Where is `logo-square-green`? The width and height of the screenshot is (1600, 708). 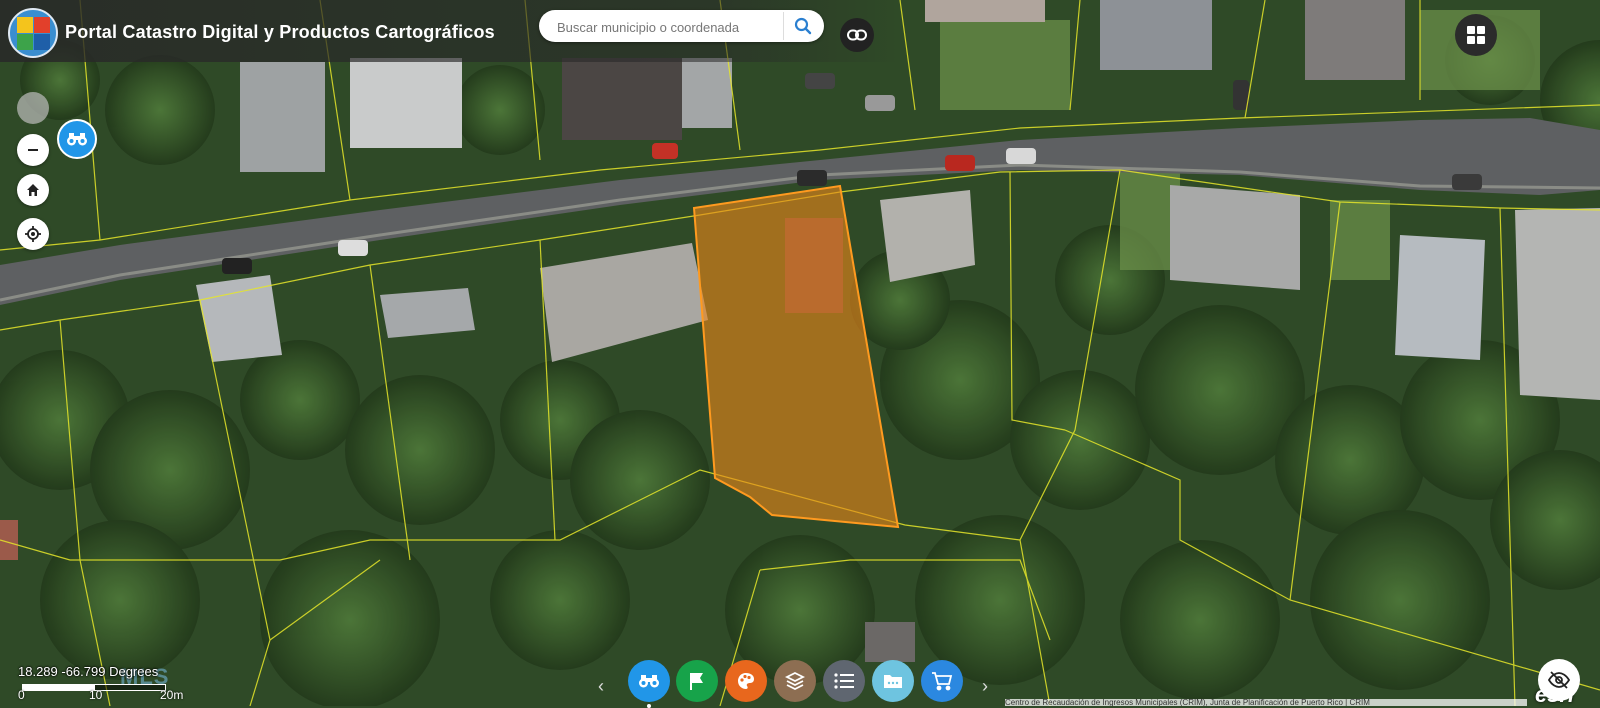
logo-square-green is located at coordinates (25, 42).